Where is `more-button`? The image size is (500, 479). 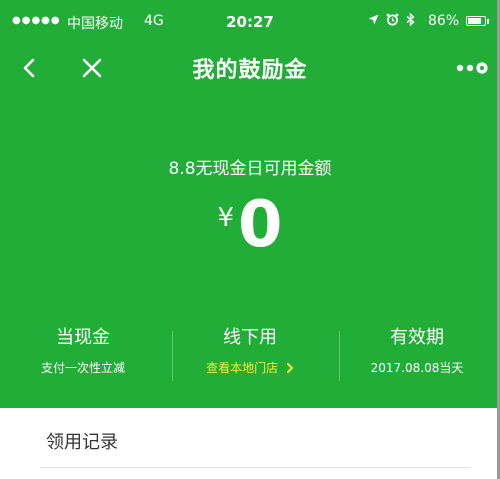
more-button is located at coordinates (472, 68).